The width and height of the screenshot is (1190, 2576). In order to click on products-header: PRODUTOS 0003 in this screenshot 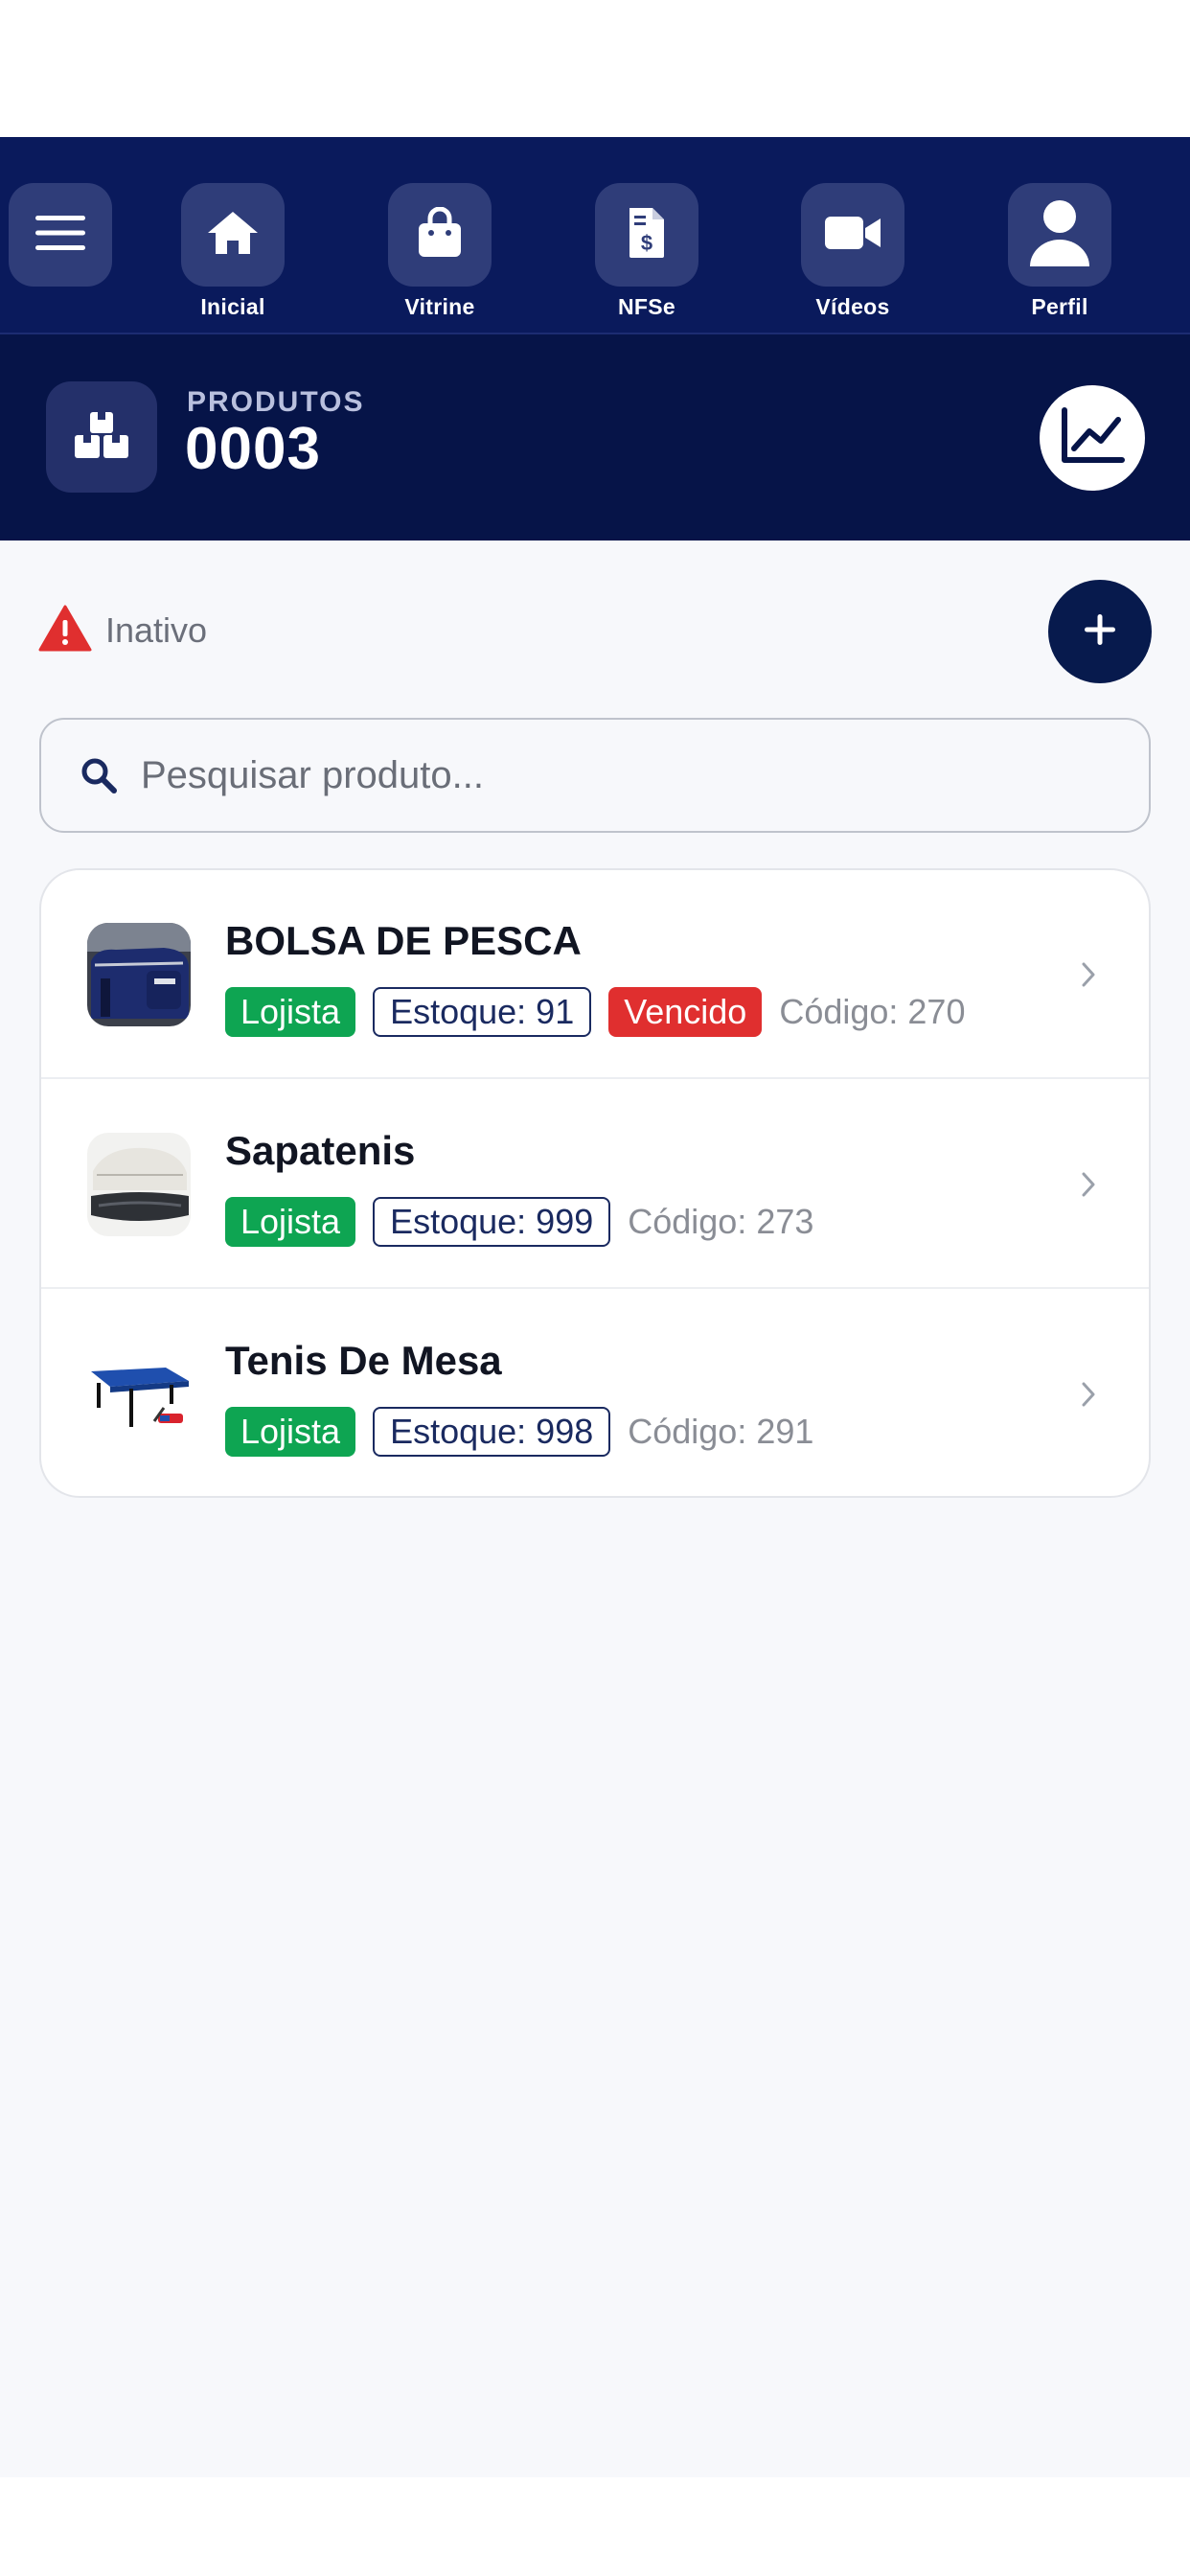, I will do `click(595, 437)`.